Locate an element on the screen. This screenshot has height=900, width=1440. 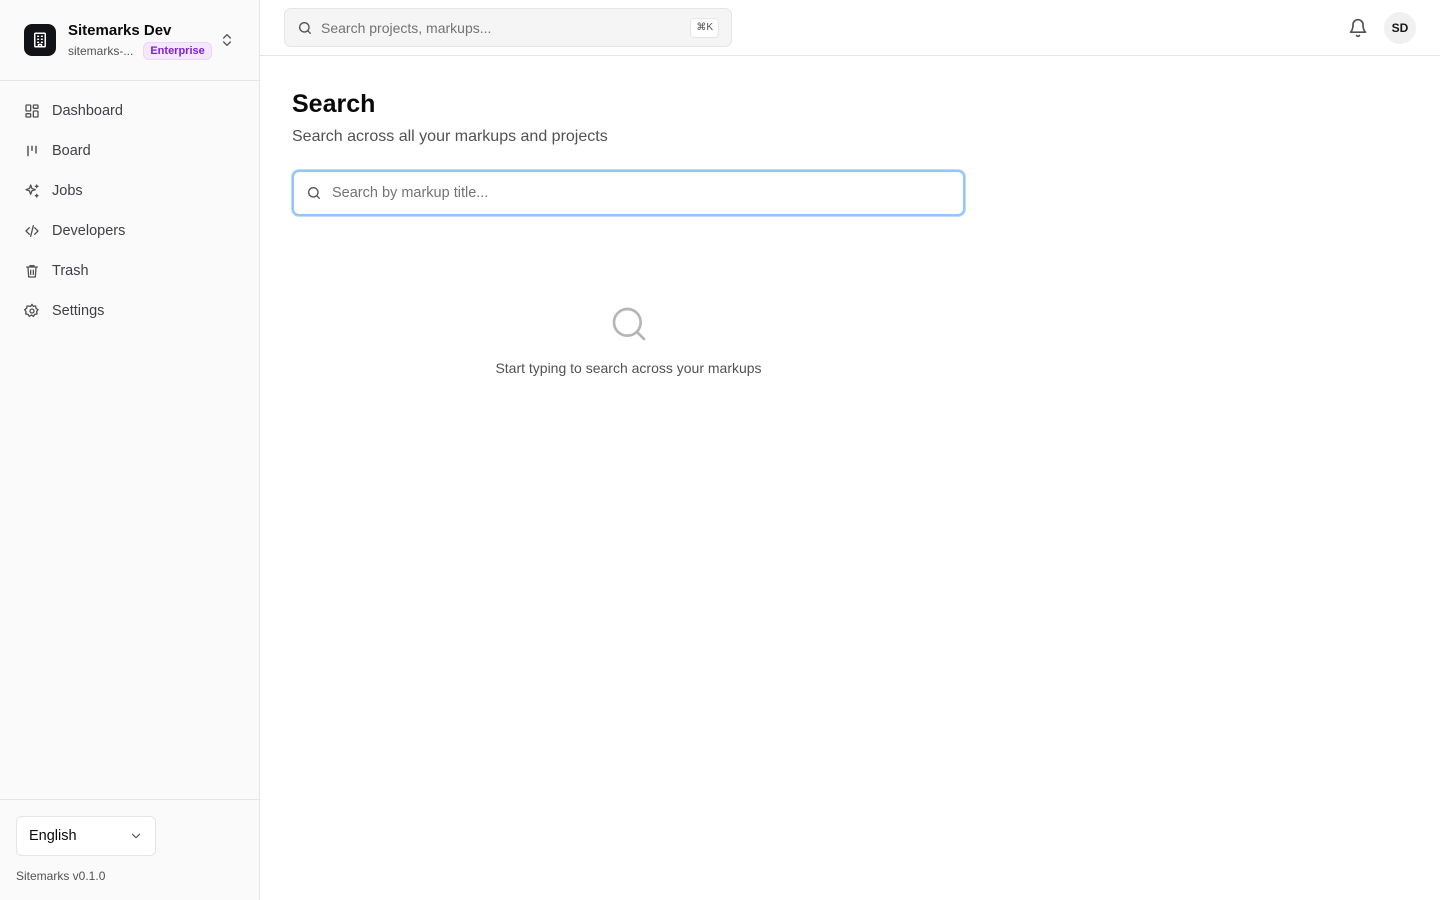
code-icon is located at coordinates (32, 231).